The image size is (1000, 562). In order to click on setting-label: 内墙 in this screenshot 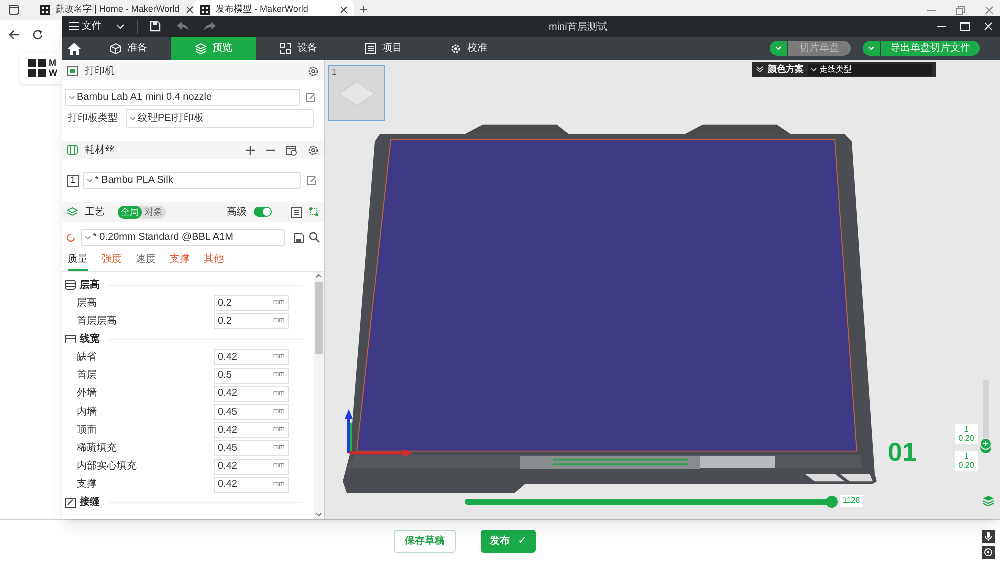, I will do `click(87, 413)`.